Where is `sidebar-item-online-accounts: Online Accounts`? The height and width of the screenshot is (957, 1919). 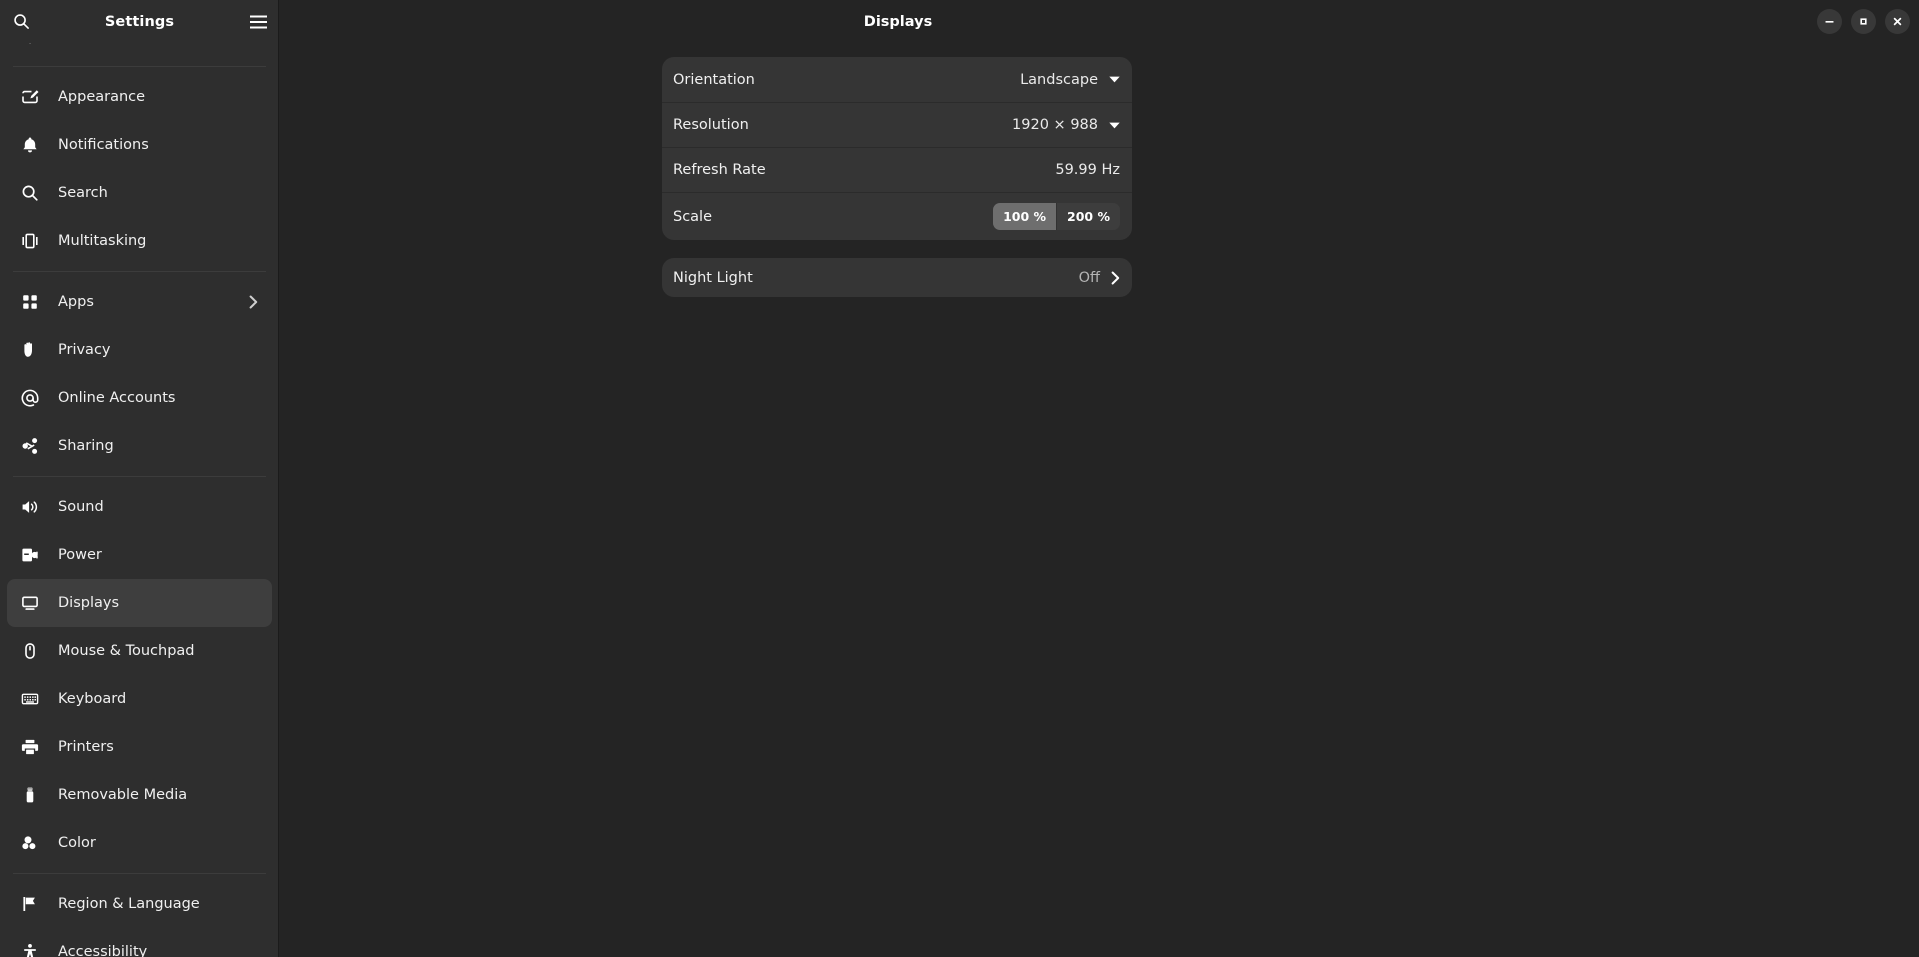 sidebar-item-online-accounts: Online Accounts is located at coordinates (139, 398).